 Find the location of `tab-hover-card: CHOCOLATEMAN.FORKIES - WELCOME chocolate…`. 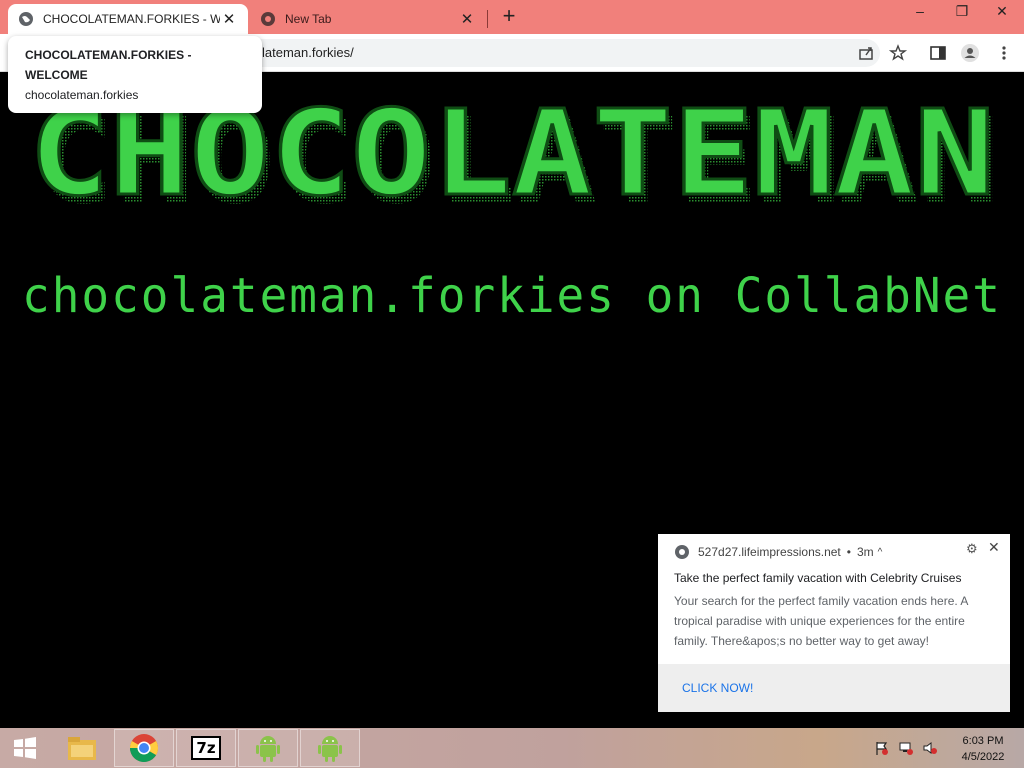

tab-hover-card: CHOCOLATEMAN.FORKIES - WELCOME chocolate… is located at coordinates (135, 74).